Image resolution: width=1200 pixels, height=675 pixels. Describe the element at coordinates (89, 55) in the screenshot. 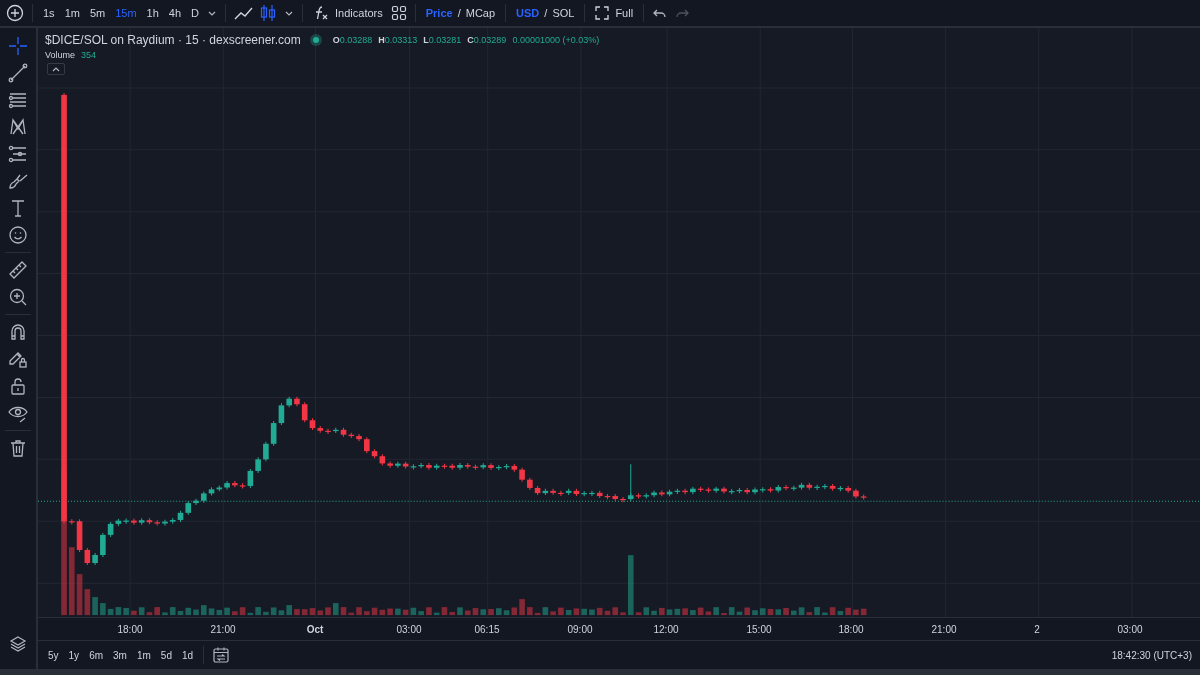

I see `volume-value: 354` at that location.